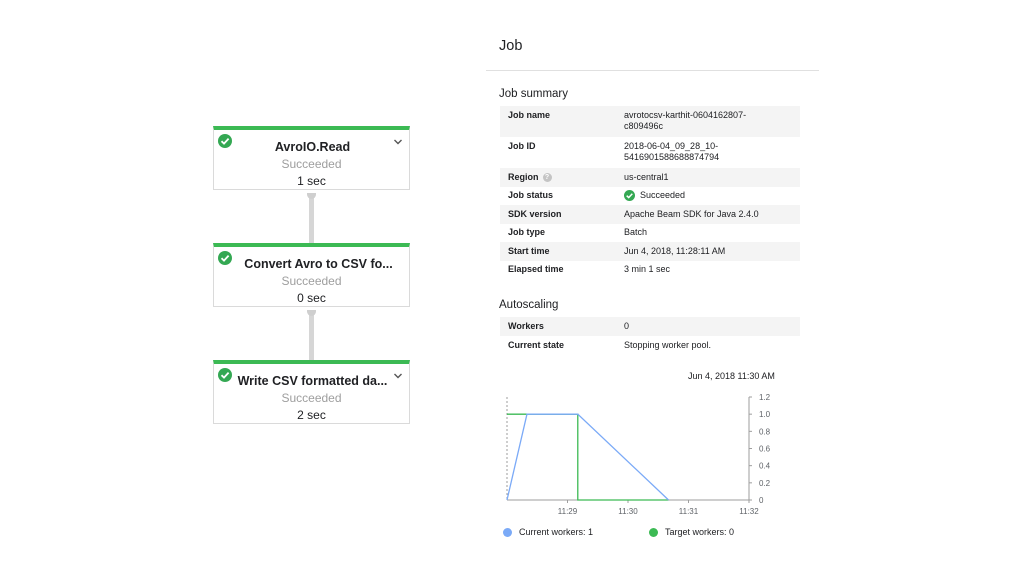 The height and width of the screenshot is (576, 1024). I want to click on row-label: Elapsed time, so click(536, 269).